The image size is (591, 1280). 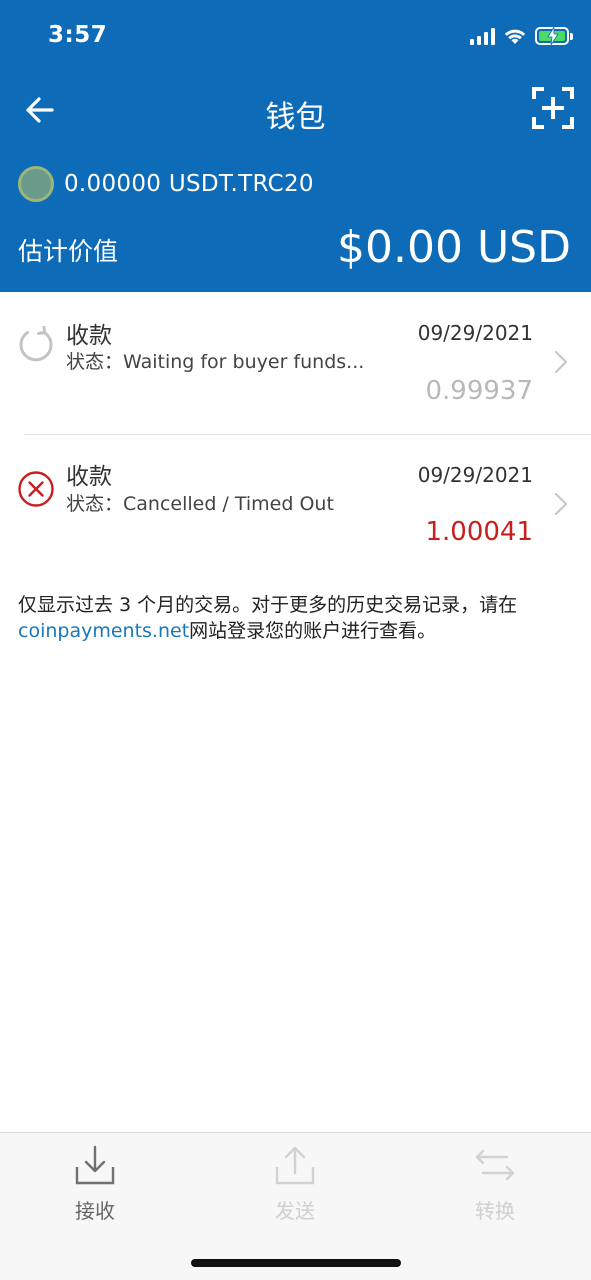 What do you see at coordinates (515, 36) in the screenshot?
I see `wifi-icon` at bounding box center [515, 36].